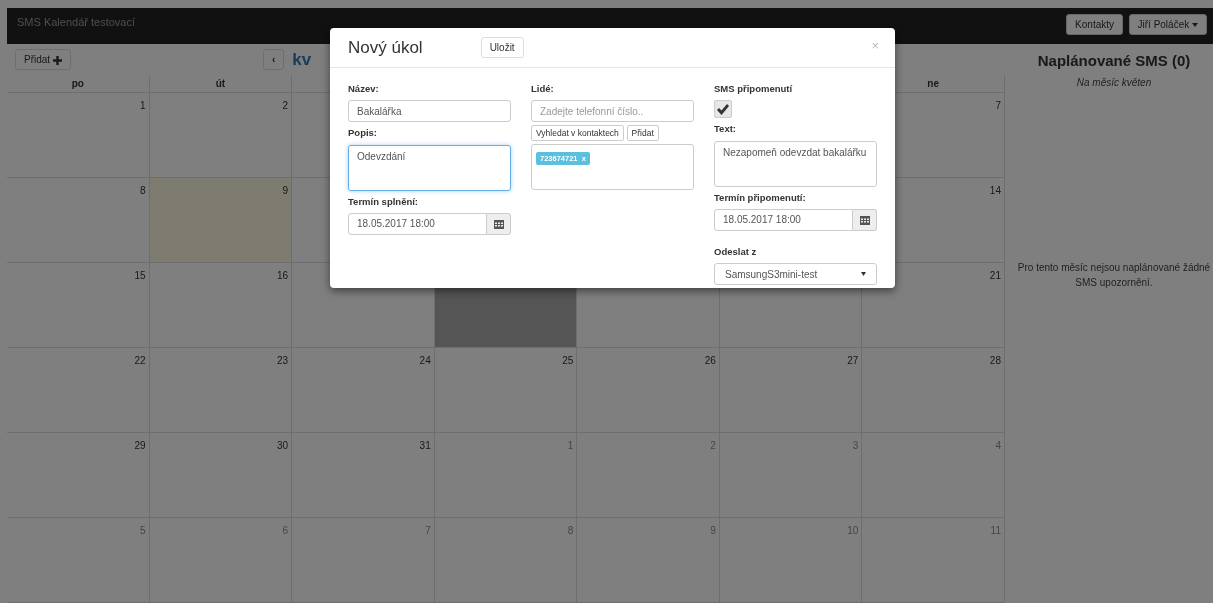  Describe the element at coordinates (283, 275) in the screenshot. I see `day-number: 16` at that location.